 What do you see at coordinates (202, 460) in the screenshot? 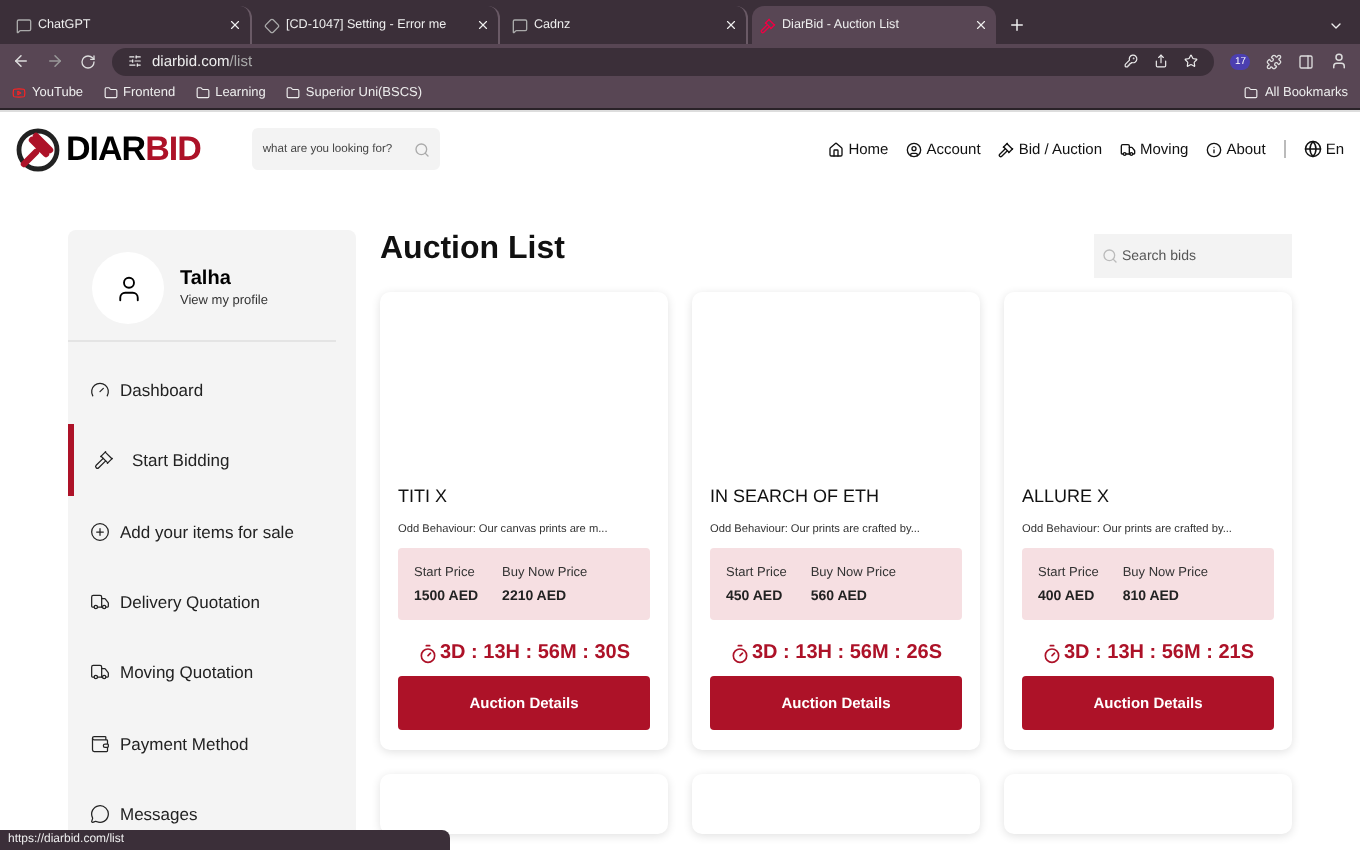
I see `sidebar-item: Start Bidding` at bounding box center [202, 460].